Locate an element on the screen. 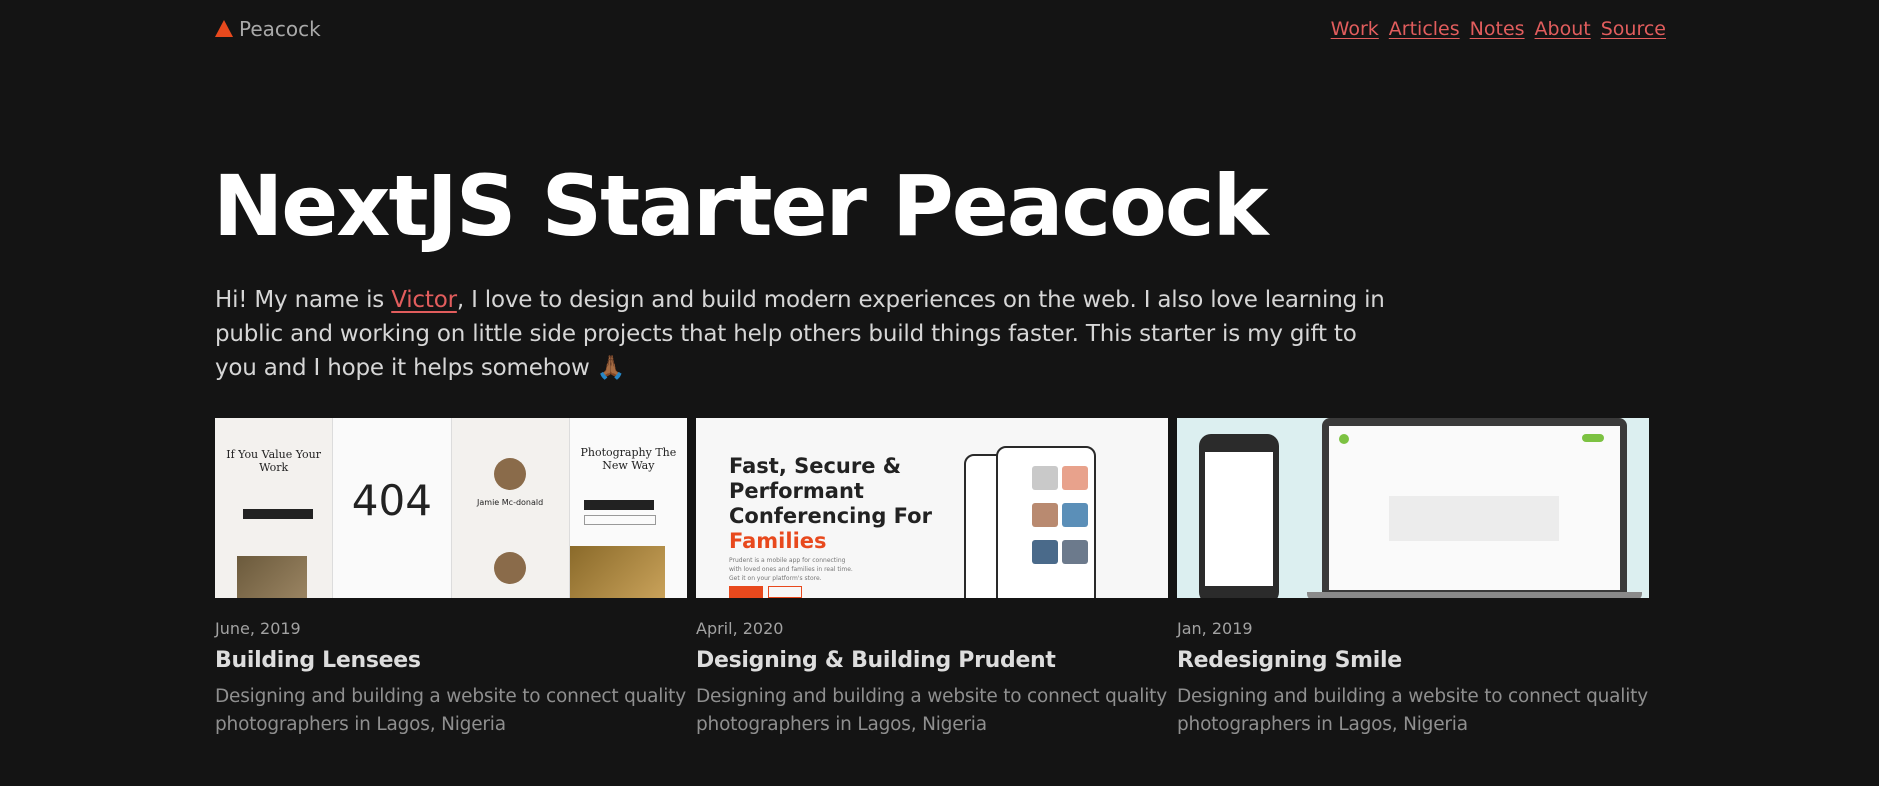 This screenshot has width=1879, height=786. mockup-laptop-base is located at coordinates (1474, 595).